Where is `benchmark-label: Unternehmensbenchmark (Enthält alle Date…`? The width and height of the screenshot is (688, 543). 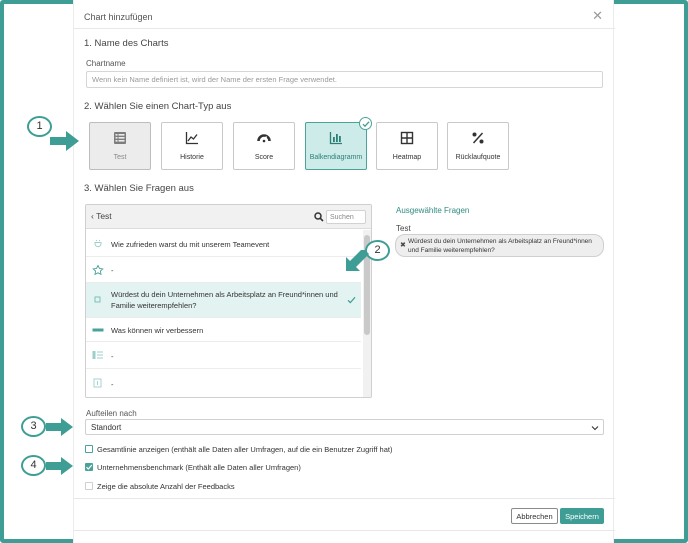
benchmark-label: Unternehmensbenchmark (Enthält alle Date… is located at coordinates (199, 467).